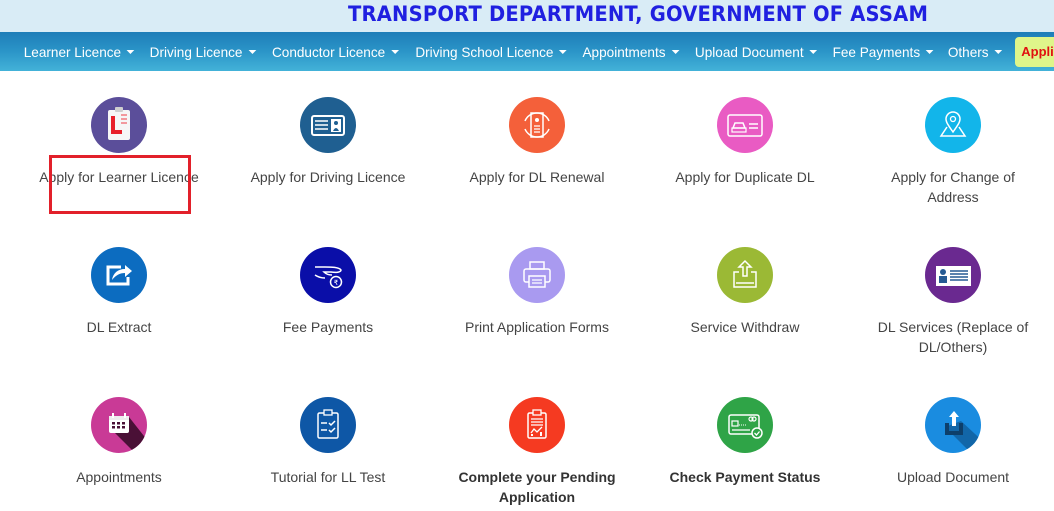  I want to click on tile-appointments: Appointments, so click(119, 442).